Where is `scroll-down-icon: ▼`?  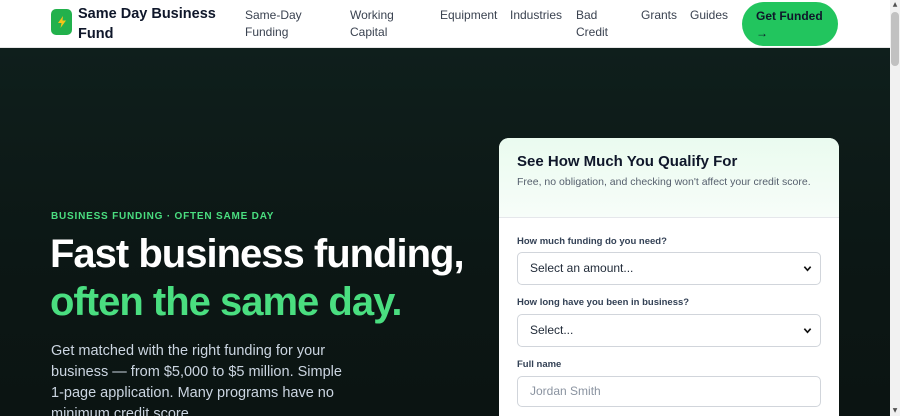
scroll-down-icon: ▼ is located at coordinates (895, 411).